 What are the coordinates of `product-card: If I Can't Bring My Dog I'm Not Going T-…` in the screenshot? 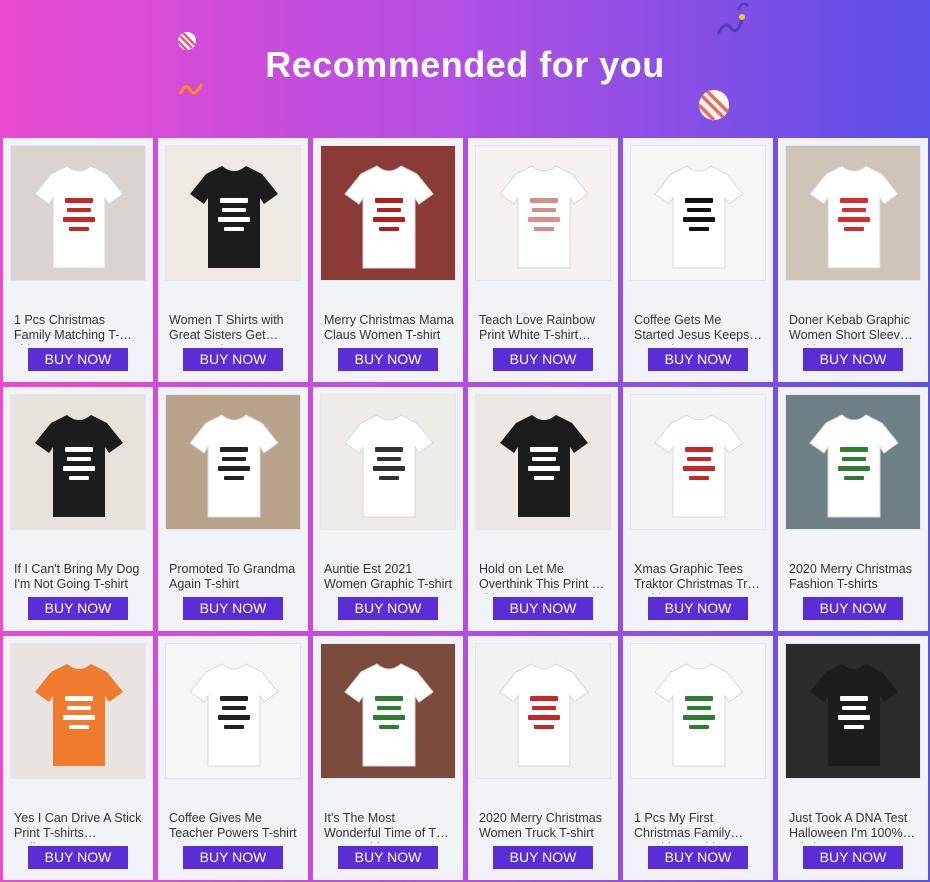 It's located at (78, 509).